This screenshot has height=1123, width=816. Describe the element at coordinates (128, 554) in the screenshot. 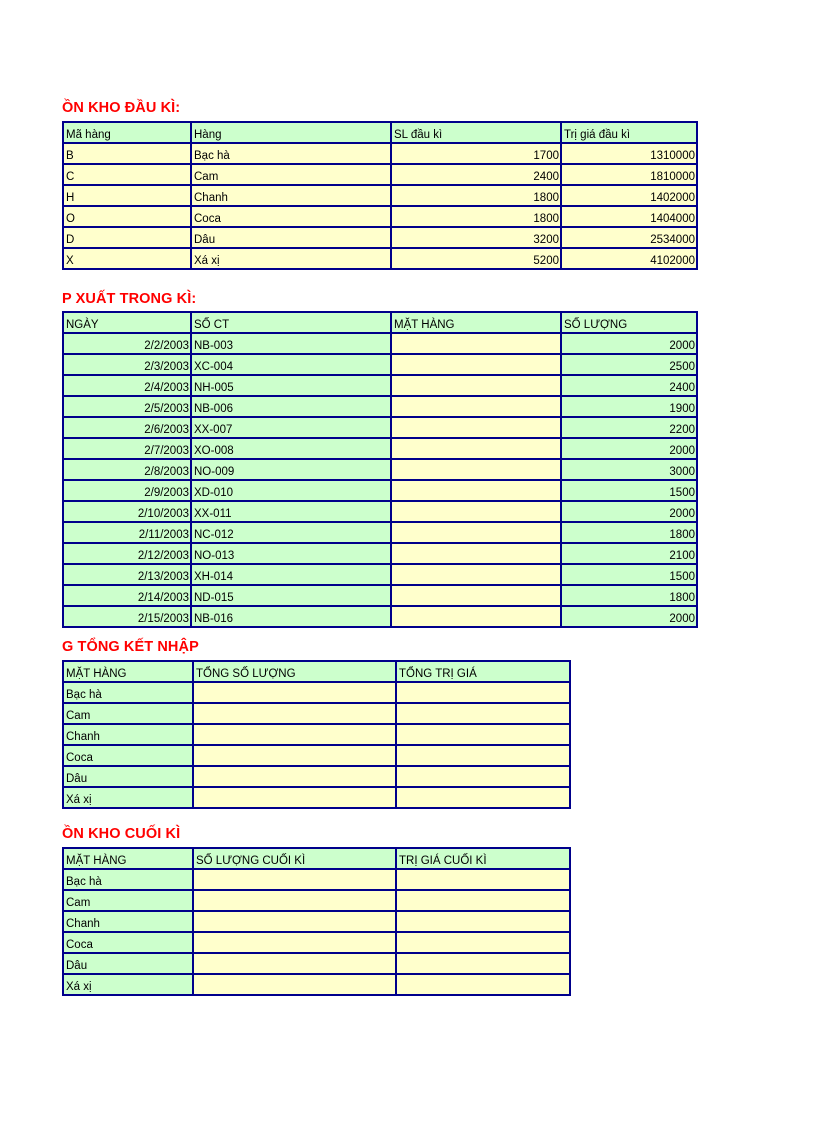

I see `cell-ngay: 2/12/2003` at that location.